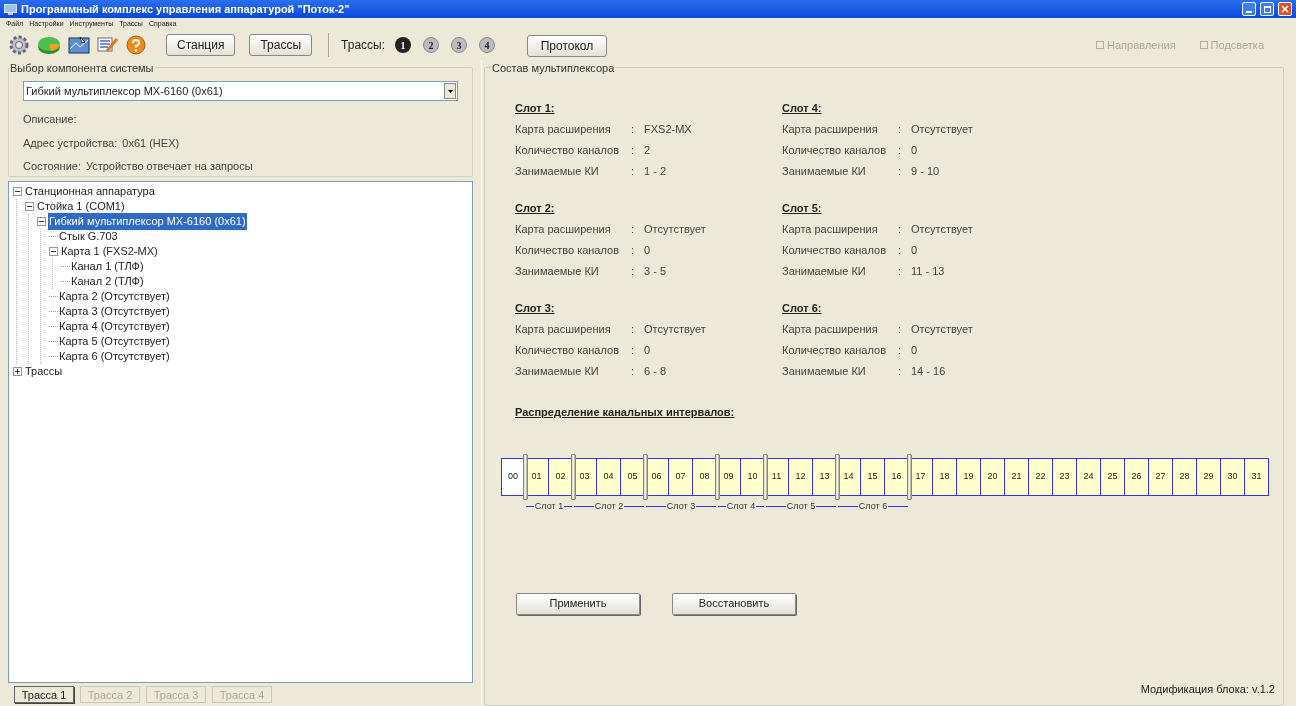 The image size is (1296, 706). Describe the element at coordinates (114, 311) in the screenshot. I see `tree-item: Карта 3 (Отсутствует)` at that location.